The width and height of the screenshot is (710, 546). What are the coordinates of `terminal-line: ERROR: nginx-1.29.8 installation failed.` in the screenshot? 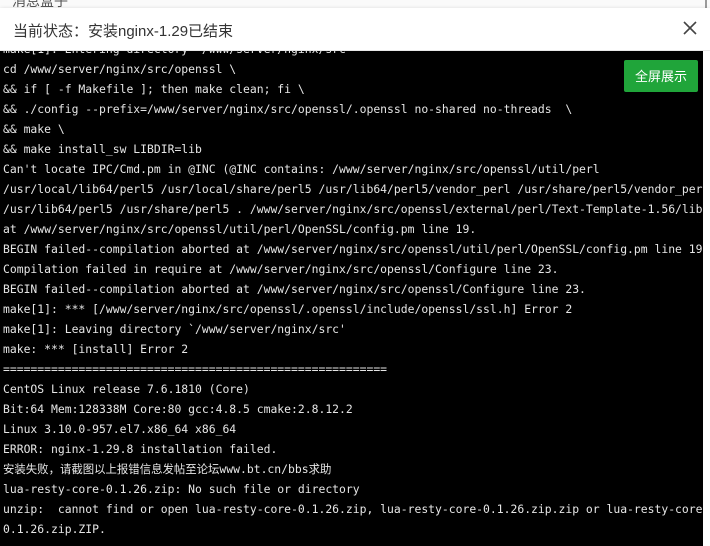 It's located at (140, 449).